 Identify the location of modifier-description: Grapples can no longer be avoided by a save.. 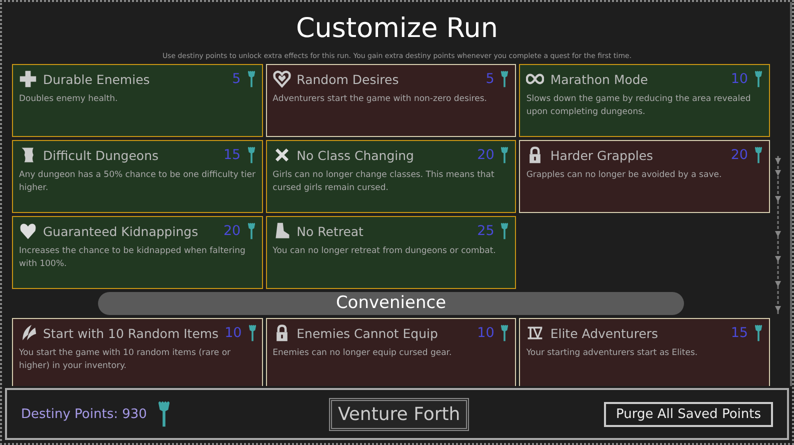
(624, 175).